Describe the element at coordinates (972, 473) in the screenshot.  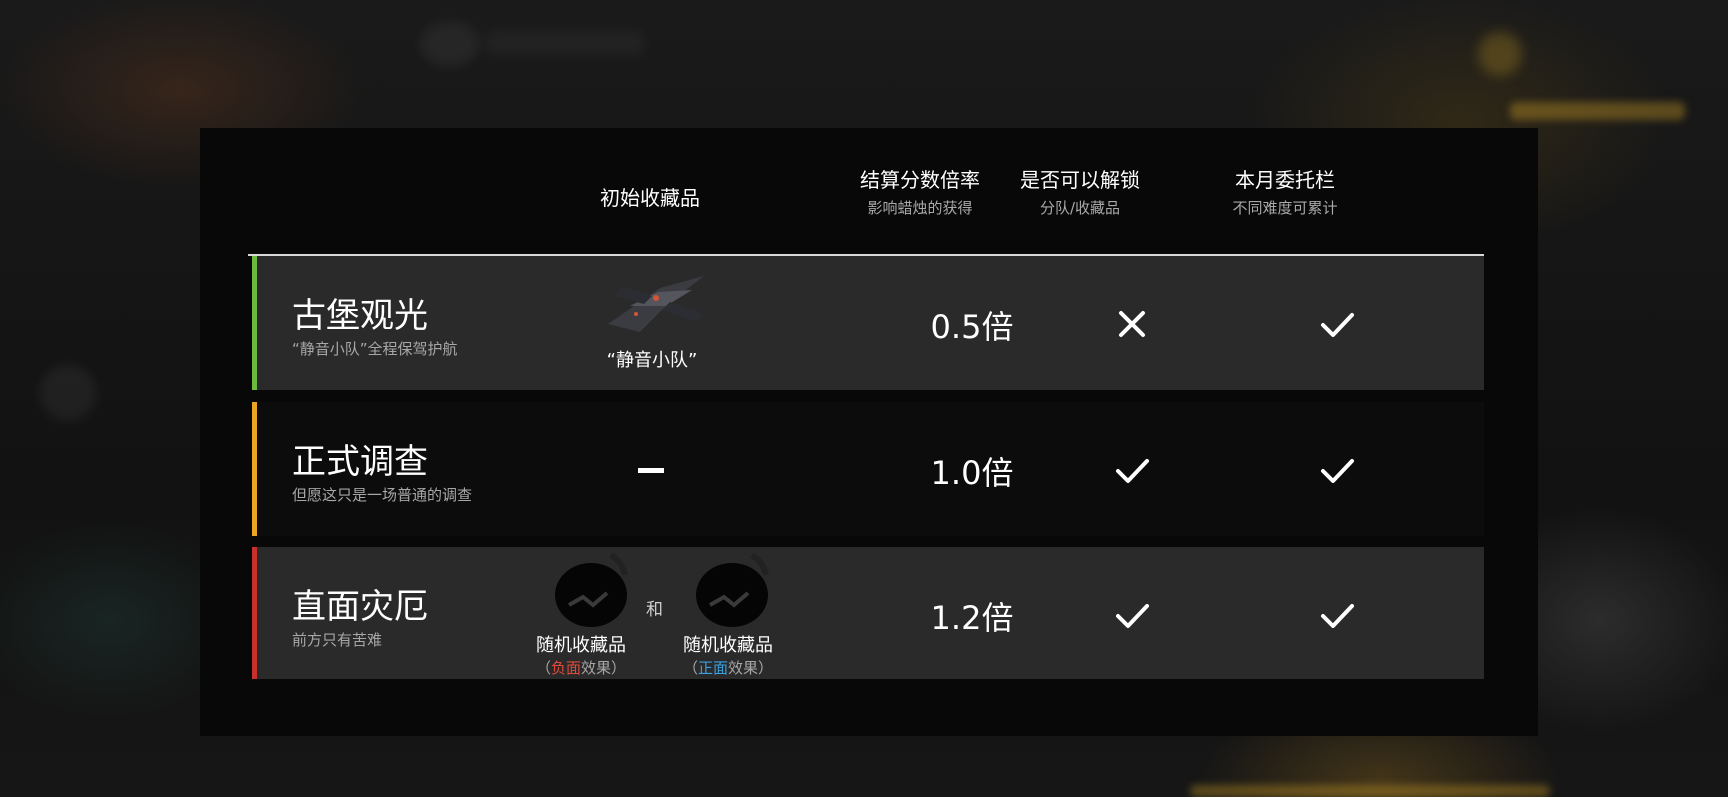
I see `score-multiplier: 1.0倍` at that location.